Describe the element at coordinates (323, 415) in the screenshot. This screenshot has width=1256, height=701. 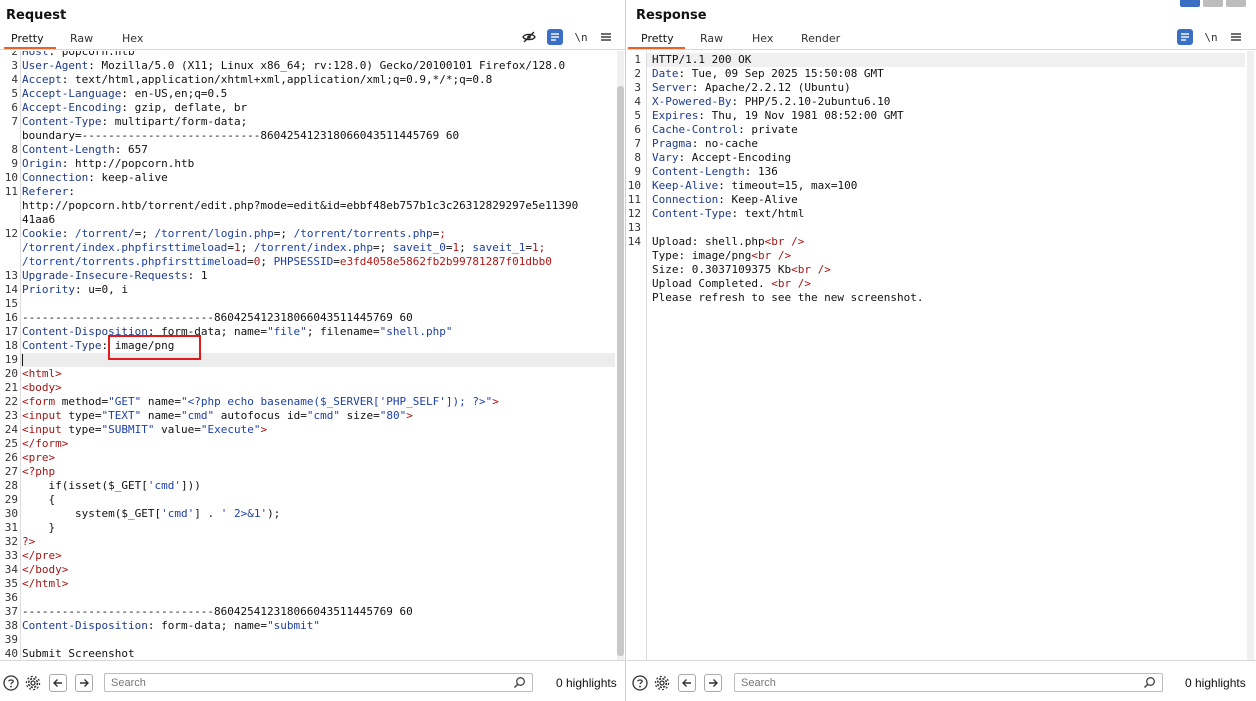
I see `code-token: "cmd"` at that location.